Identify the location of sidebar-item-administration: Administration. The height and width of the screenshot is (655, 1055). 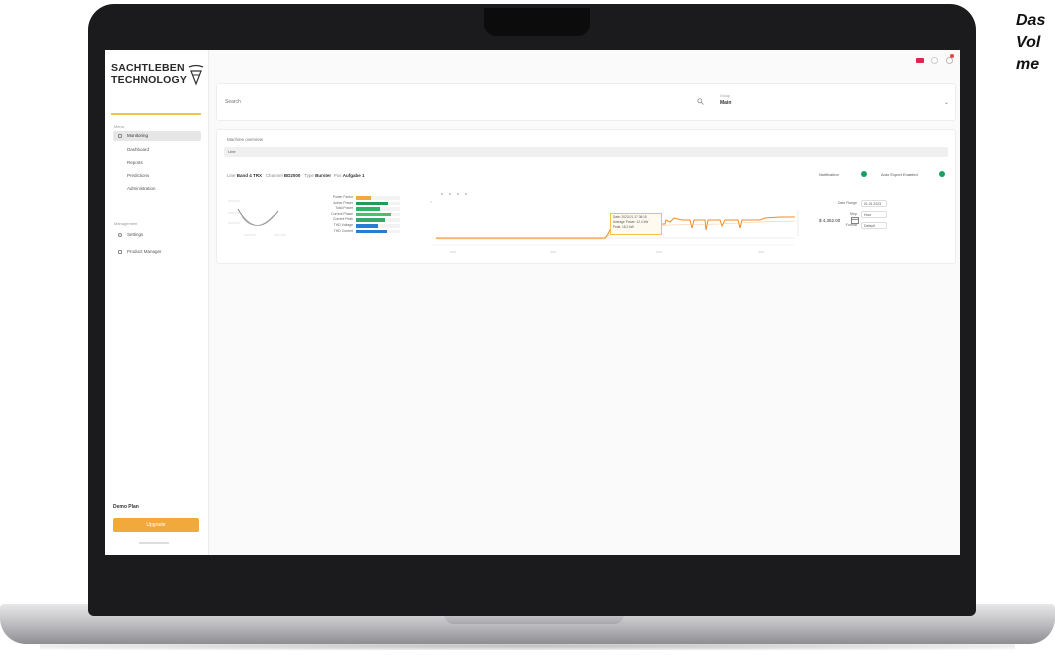
(157, 189).